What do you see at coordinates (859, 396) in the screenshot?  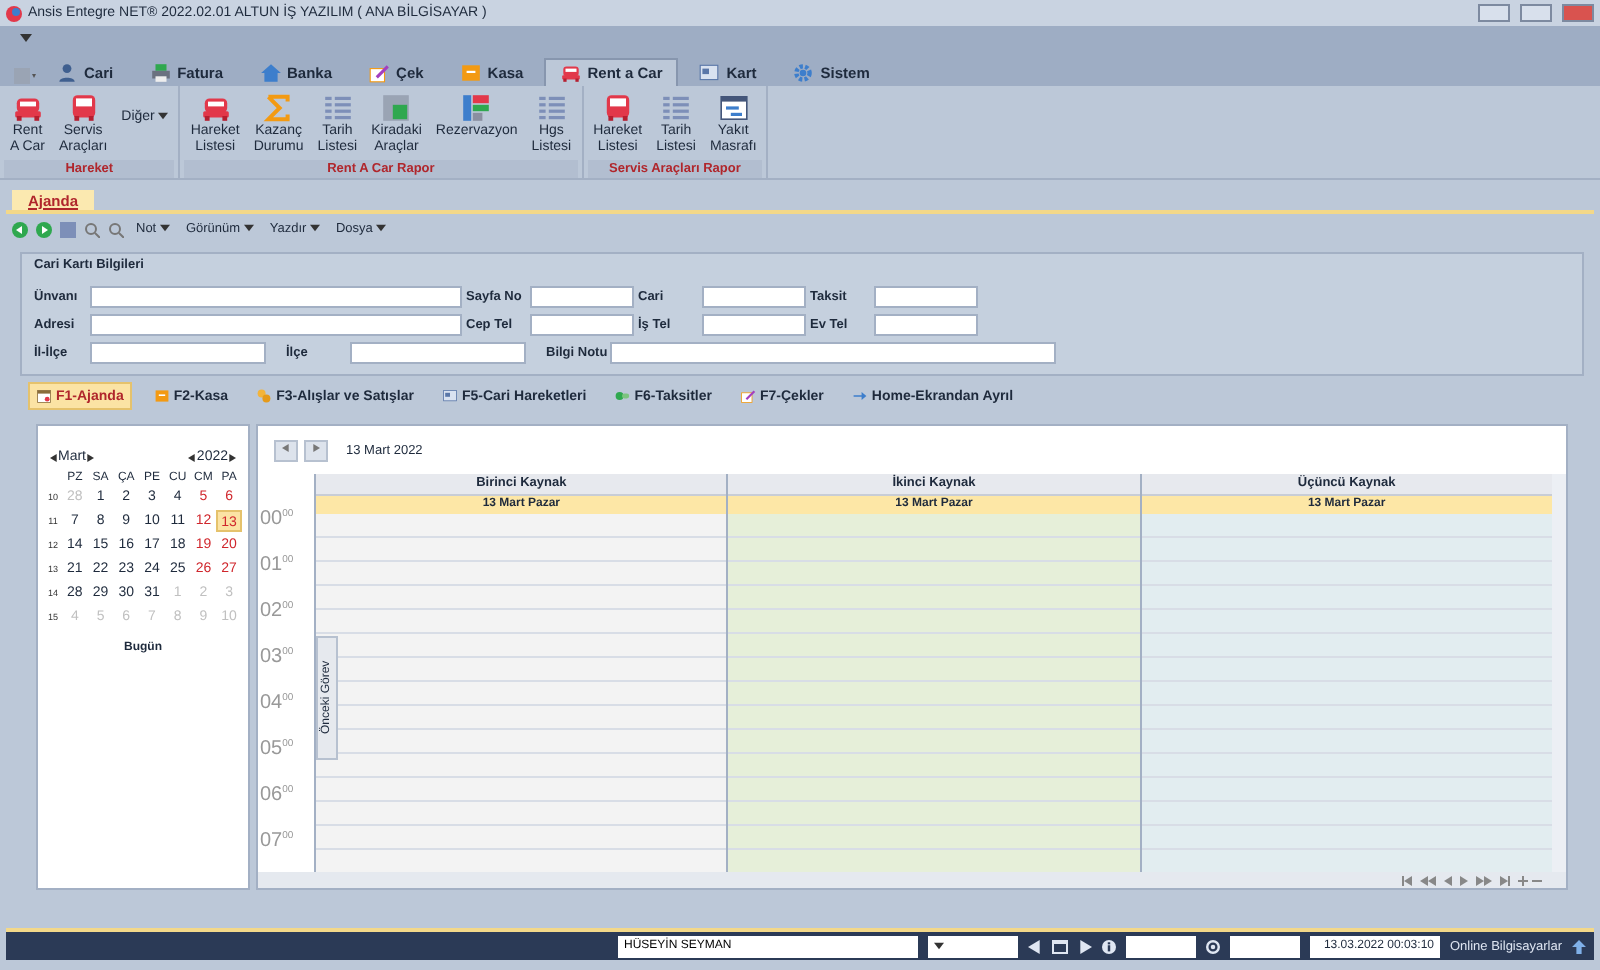 I see `arrow-icon` at bounding box center [859, 396].